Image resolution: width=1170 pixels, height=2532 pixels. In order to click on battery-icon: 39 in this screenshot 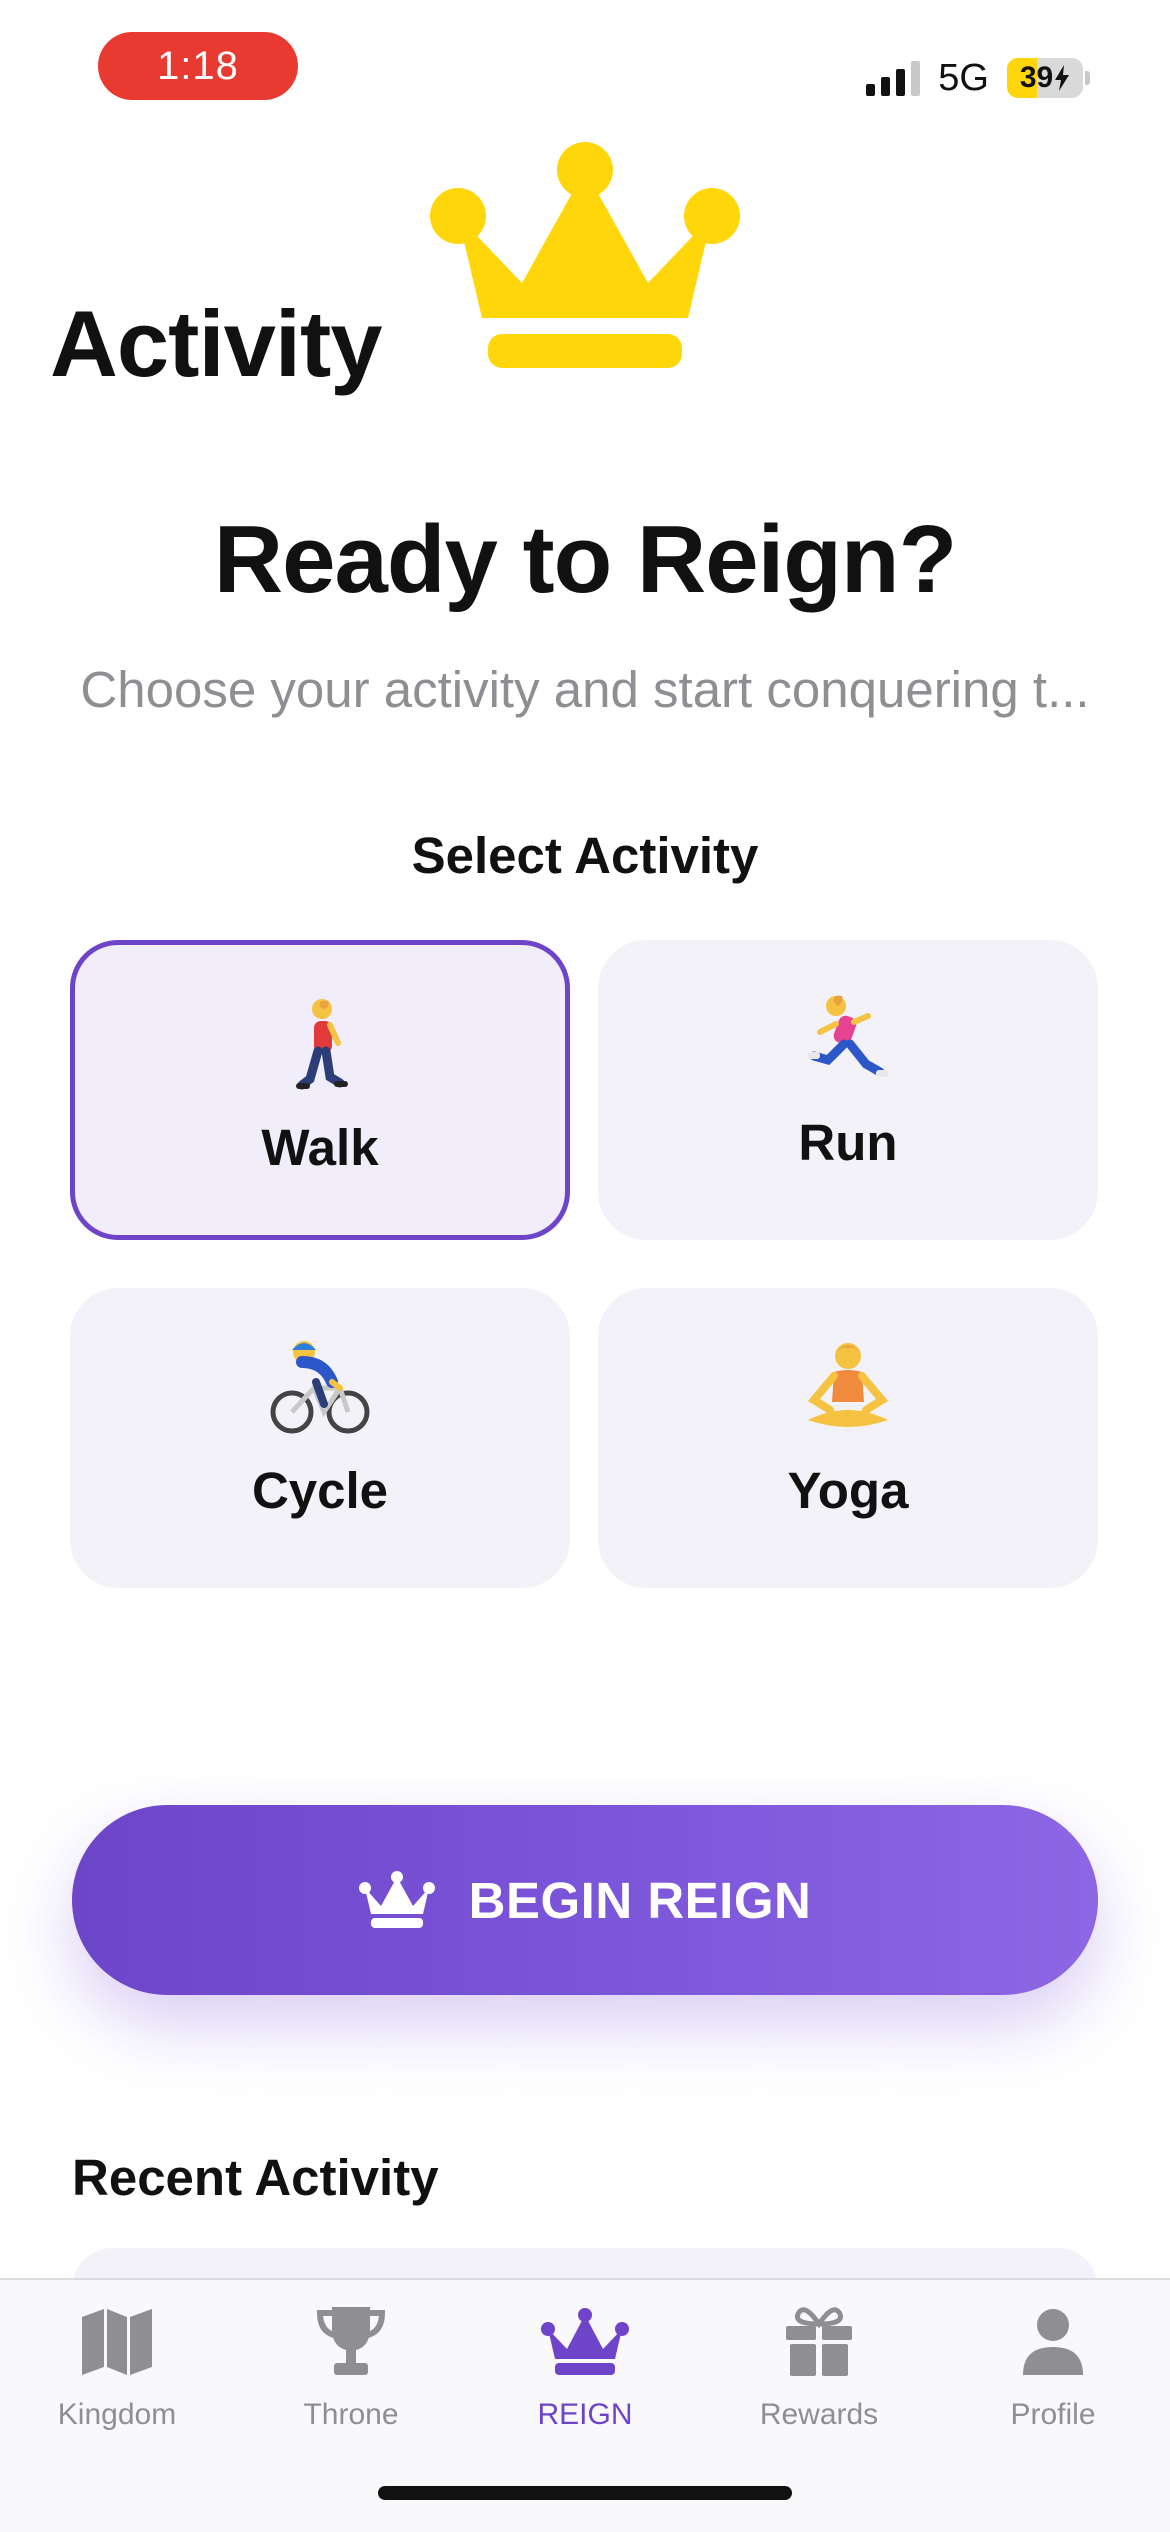, I will do `click(1045, 78)`.